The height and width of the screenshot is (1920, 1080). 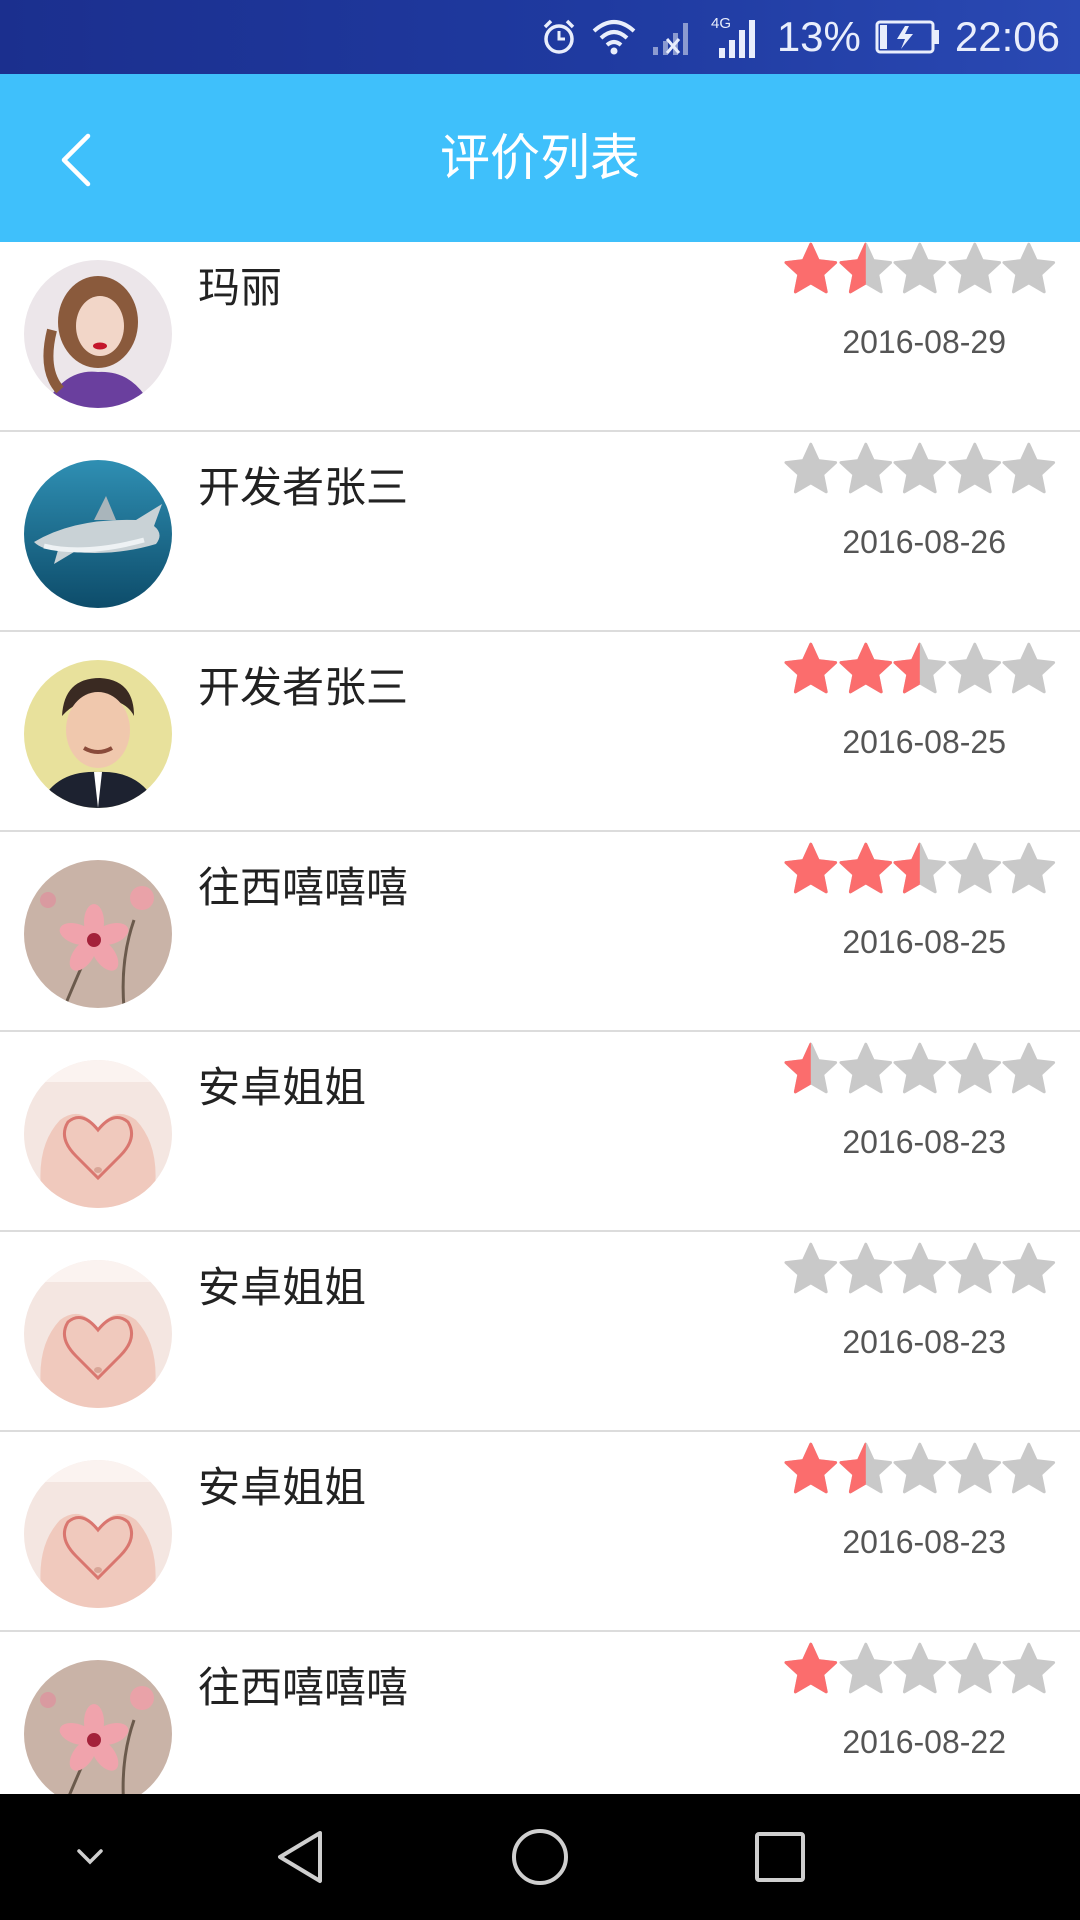 I want to click on review-row: 往西嘻嘻嘻 2016-08-25, so click(x=540, y=932).